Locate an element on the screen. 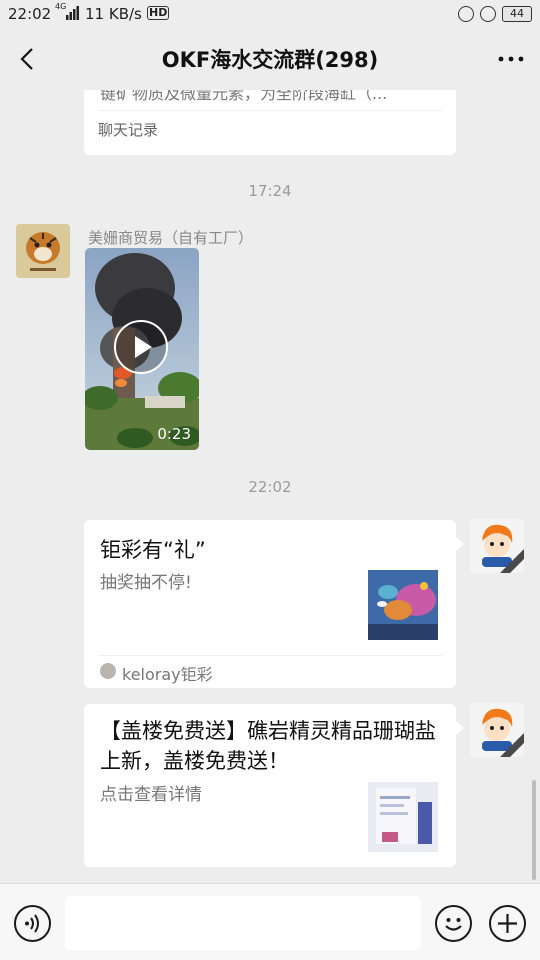 This screenshot has height=960, width=540. more-icon is located at coordinates (511, 59).